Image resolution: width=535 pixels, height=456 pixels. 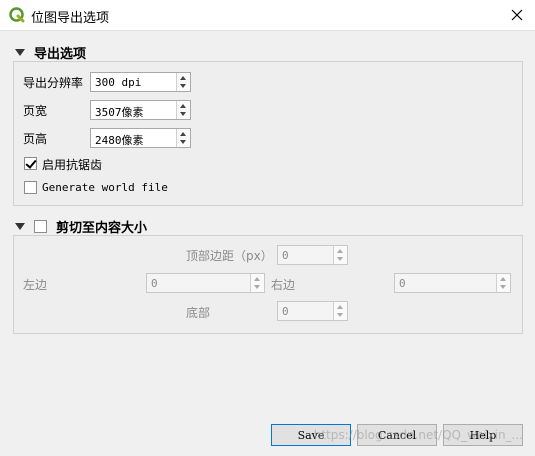 I want to click on right-margin-spinbox: 0, so click(x=452, y=283).